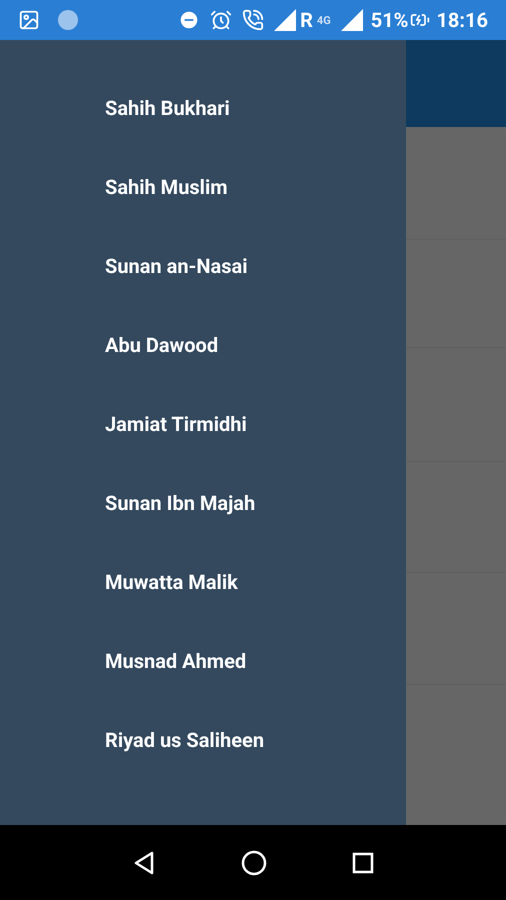  I want to click on recents-icon, so click(363, 863).